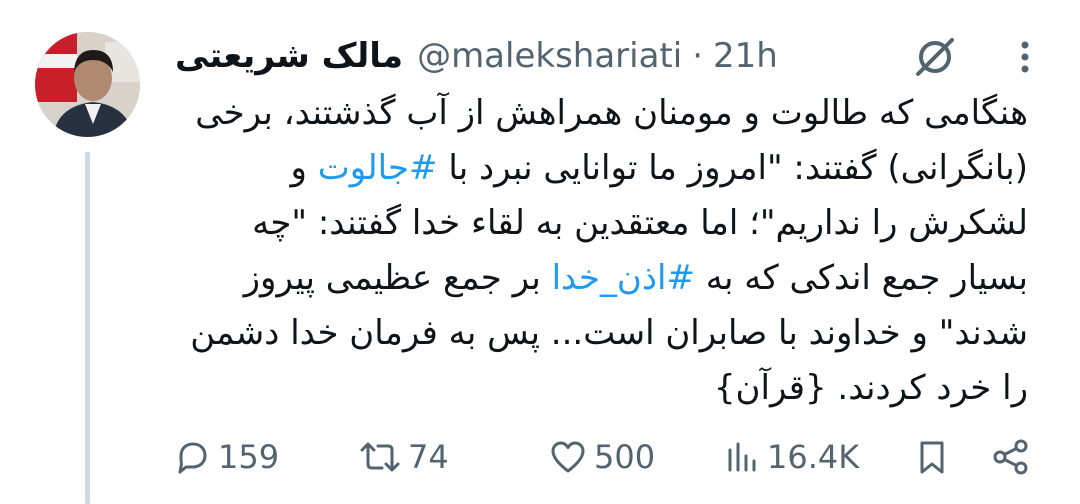 The width and height of the screenshot is (1080, 504). I want to click on like-button: 500, so click(601, 457).